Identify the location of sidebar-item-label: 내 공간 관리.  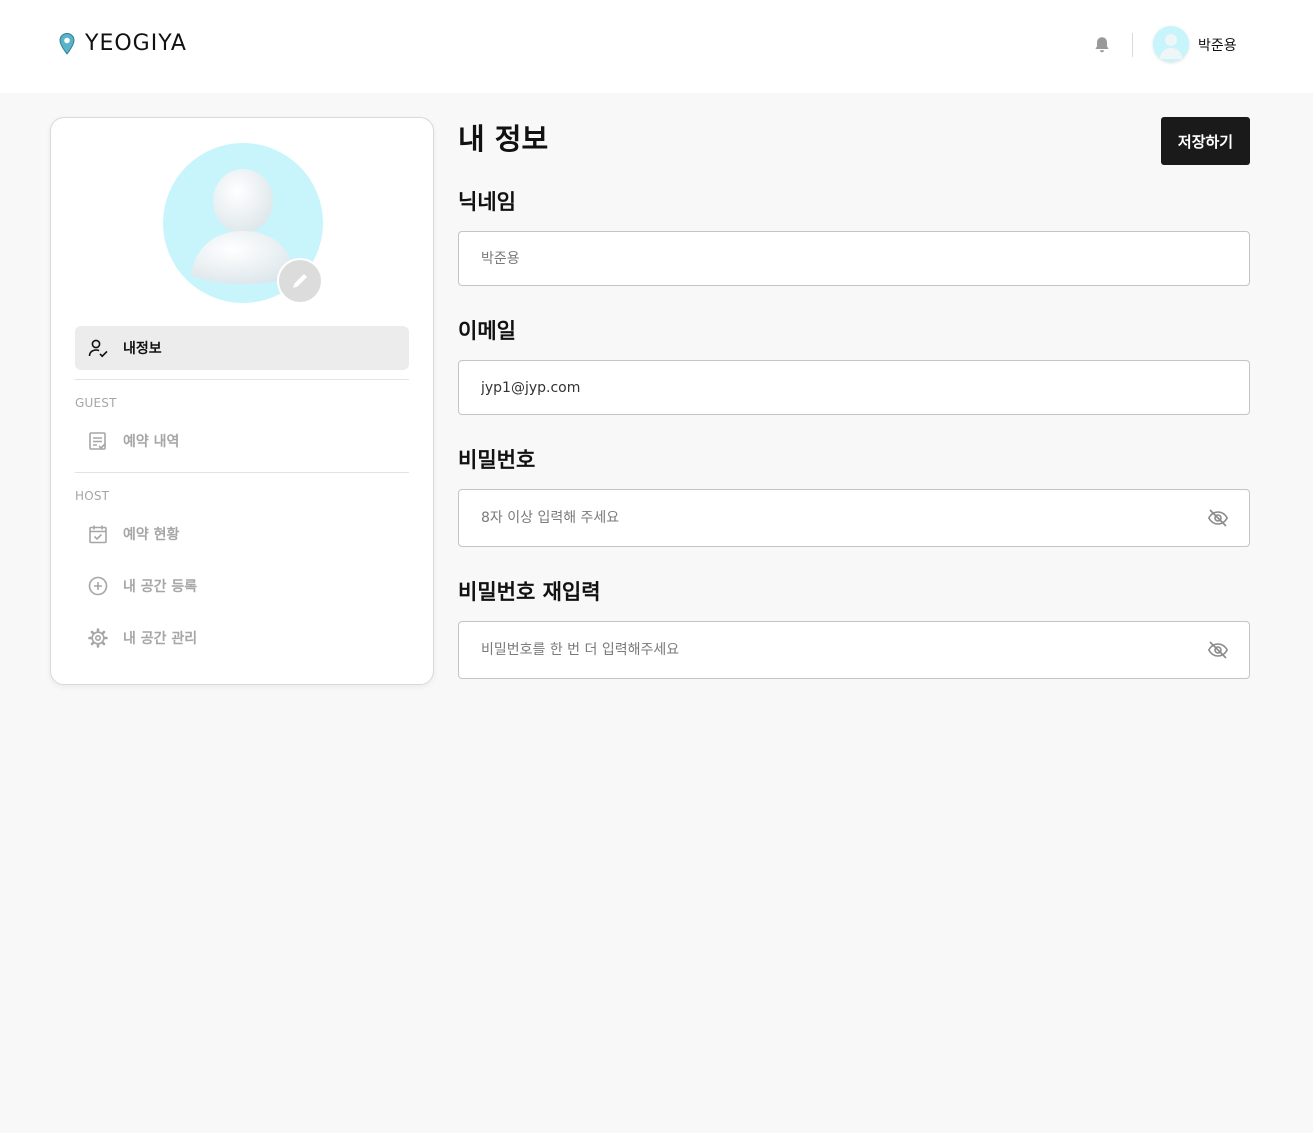
(160, 639).